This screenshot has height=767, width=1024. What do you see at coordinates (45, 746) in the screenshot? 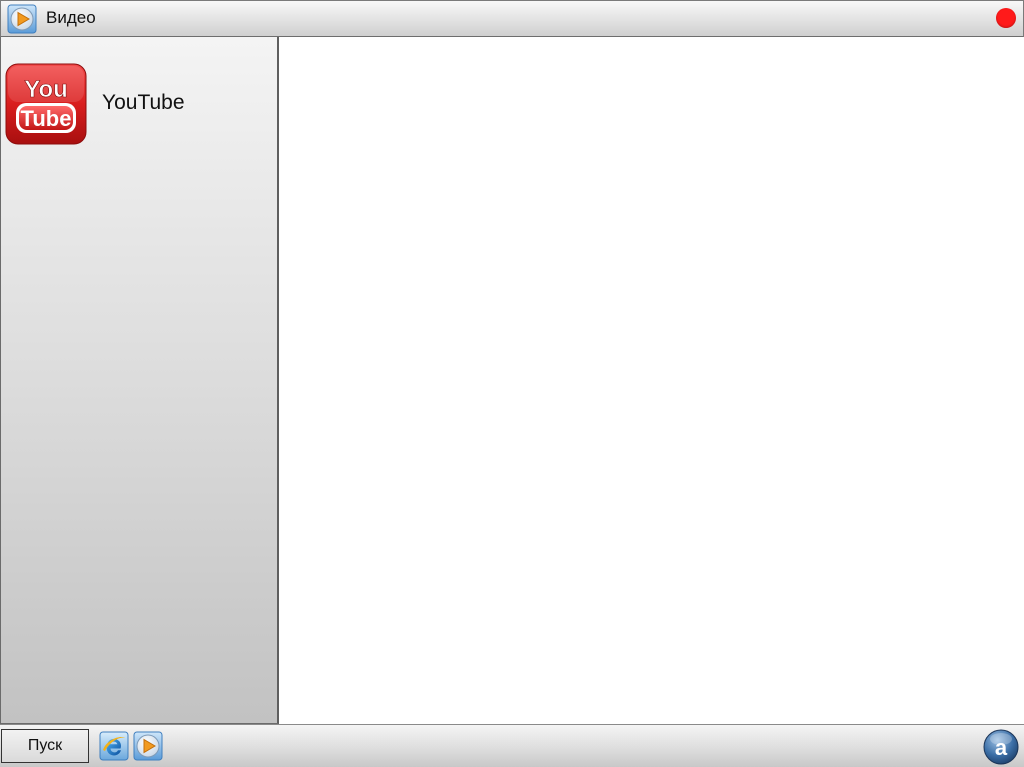
I see `start-button: Пуск` at bounding box center [45, 746].